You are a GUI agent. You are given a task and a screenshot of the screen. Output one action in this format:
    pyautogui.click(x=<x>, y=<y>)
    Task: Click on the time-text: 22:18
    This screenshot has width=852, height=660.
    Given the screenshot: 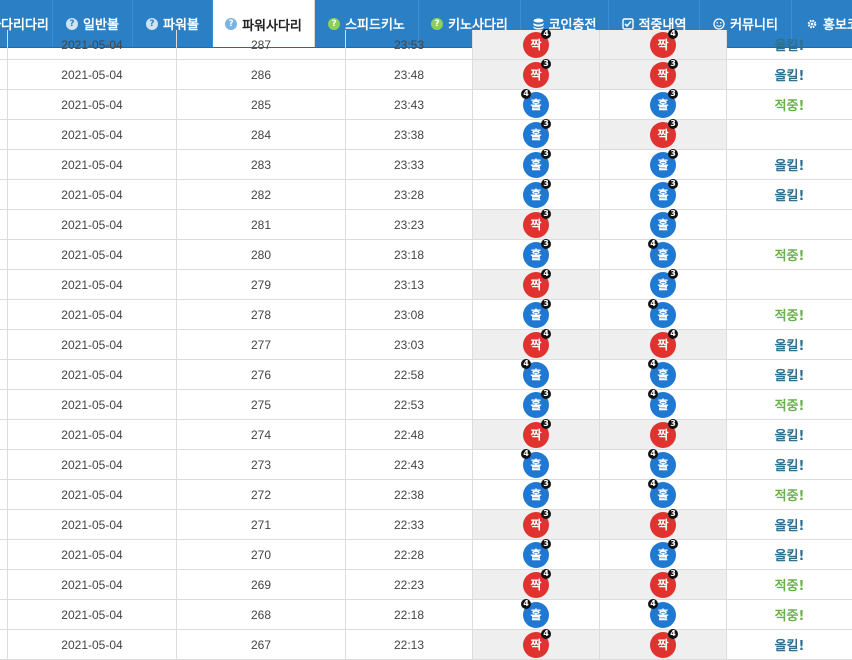 What is the action you would take?
    pyautogui.click(x=409, y=614)
    